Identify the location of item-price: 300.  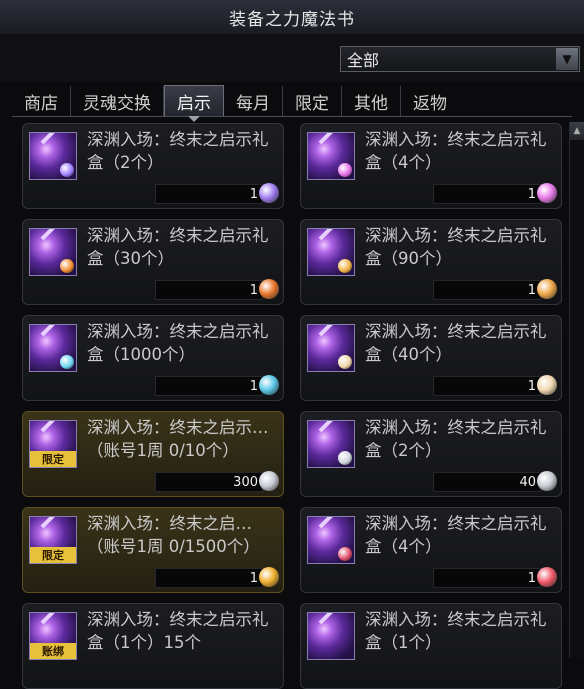
(209, 482).